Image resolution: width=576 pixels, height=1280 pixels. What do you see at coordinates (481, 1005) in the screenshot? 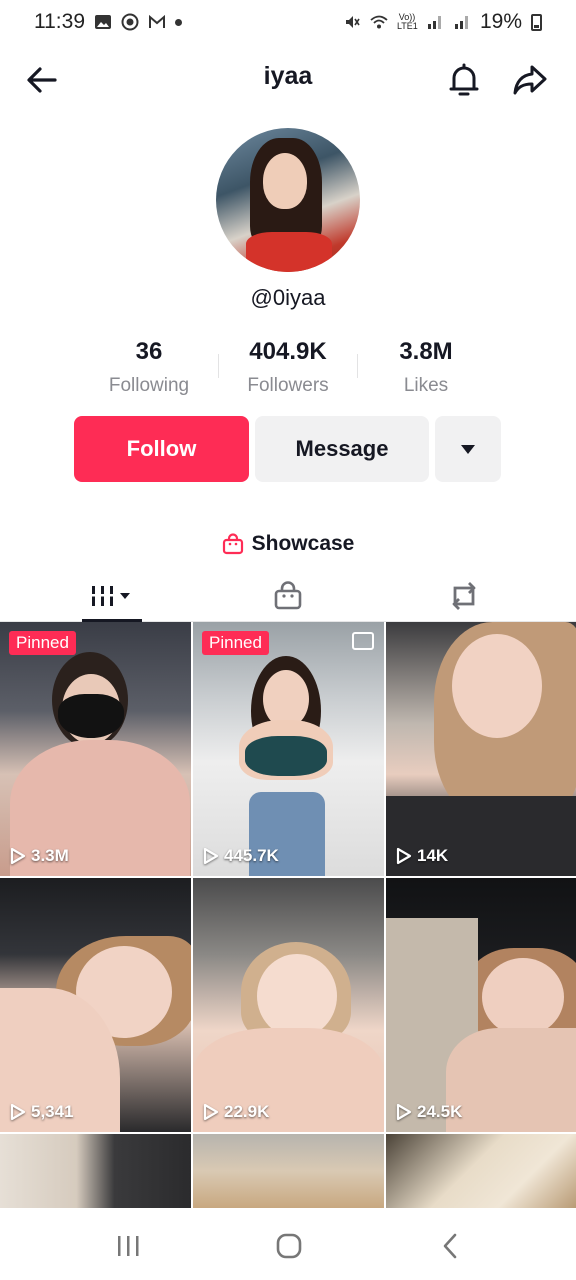
I see `video-tile: 24.5K` at bounding box center [481, 1005].